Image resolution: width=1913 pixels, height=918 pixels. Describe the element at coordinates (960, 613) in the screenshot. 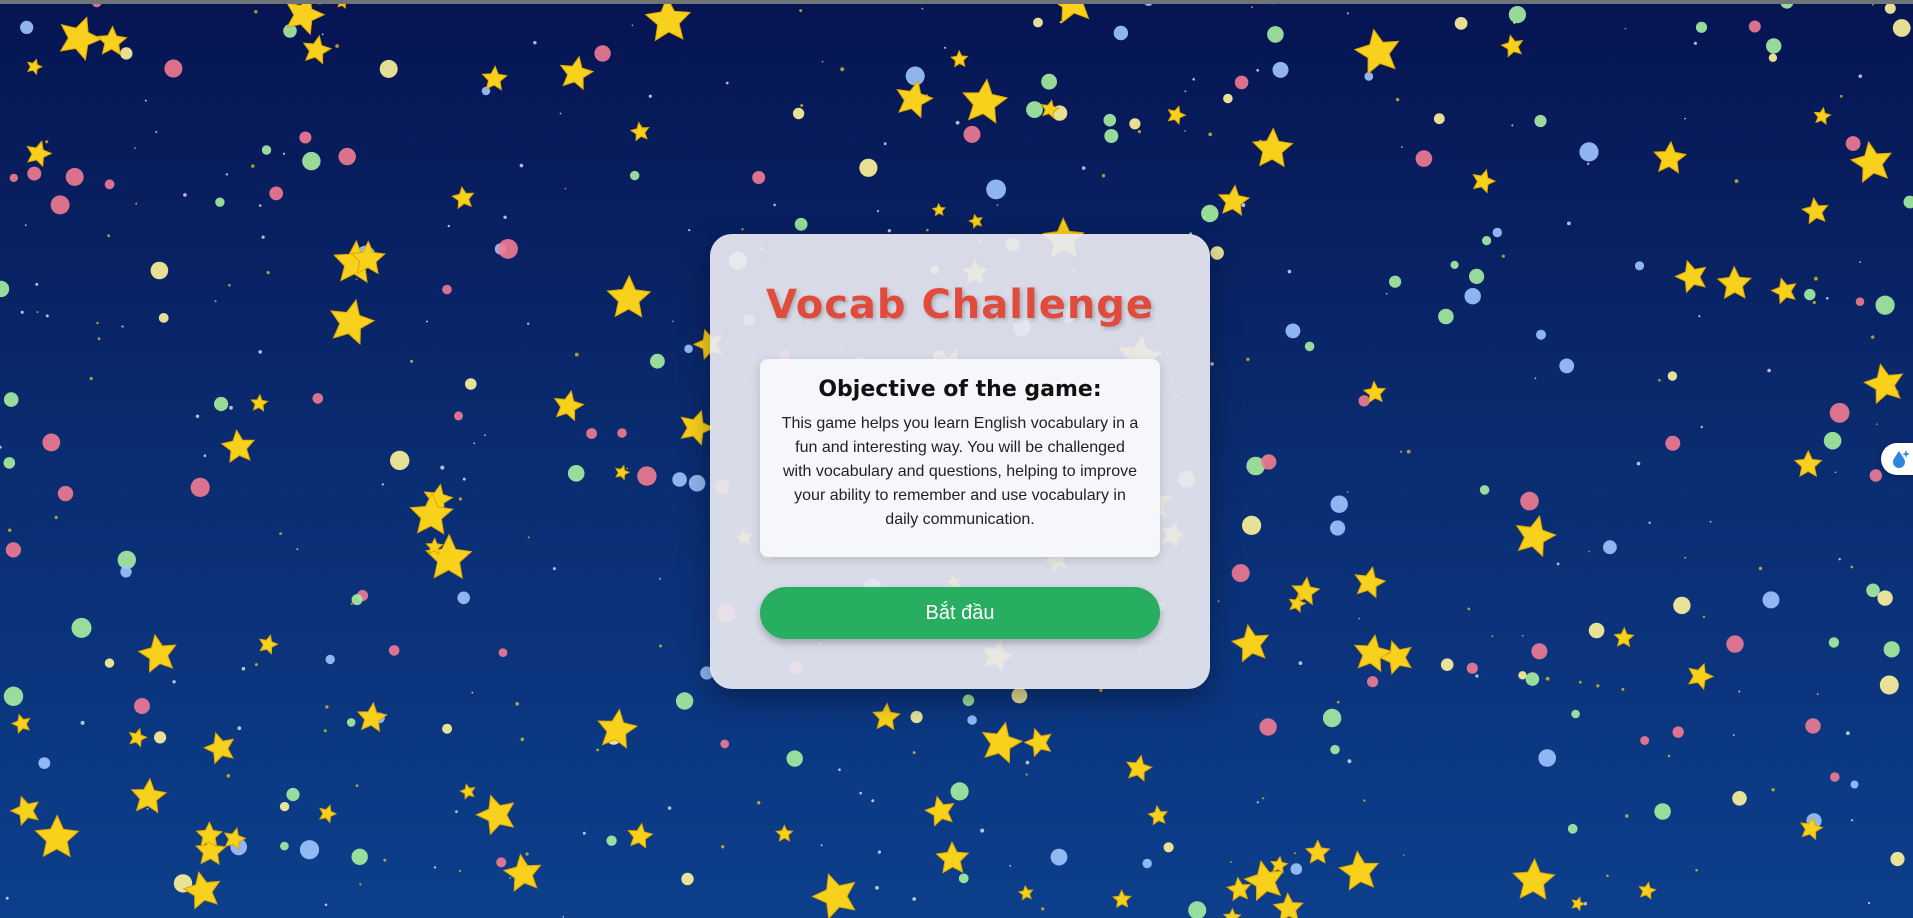

I see `start-button: Bắt đầu` at that location.